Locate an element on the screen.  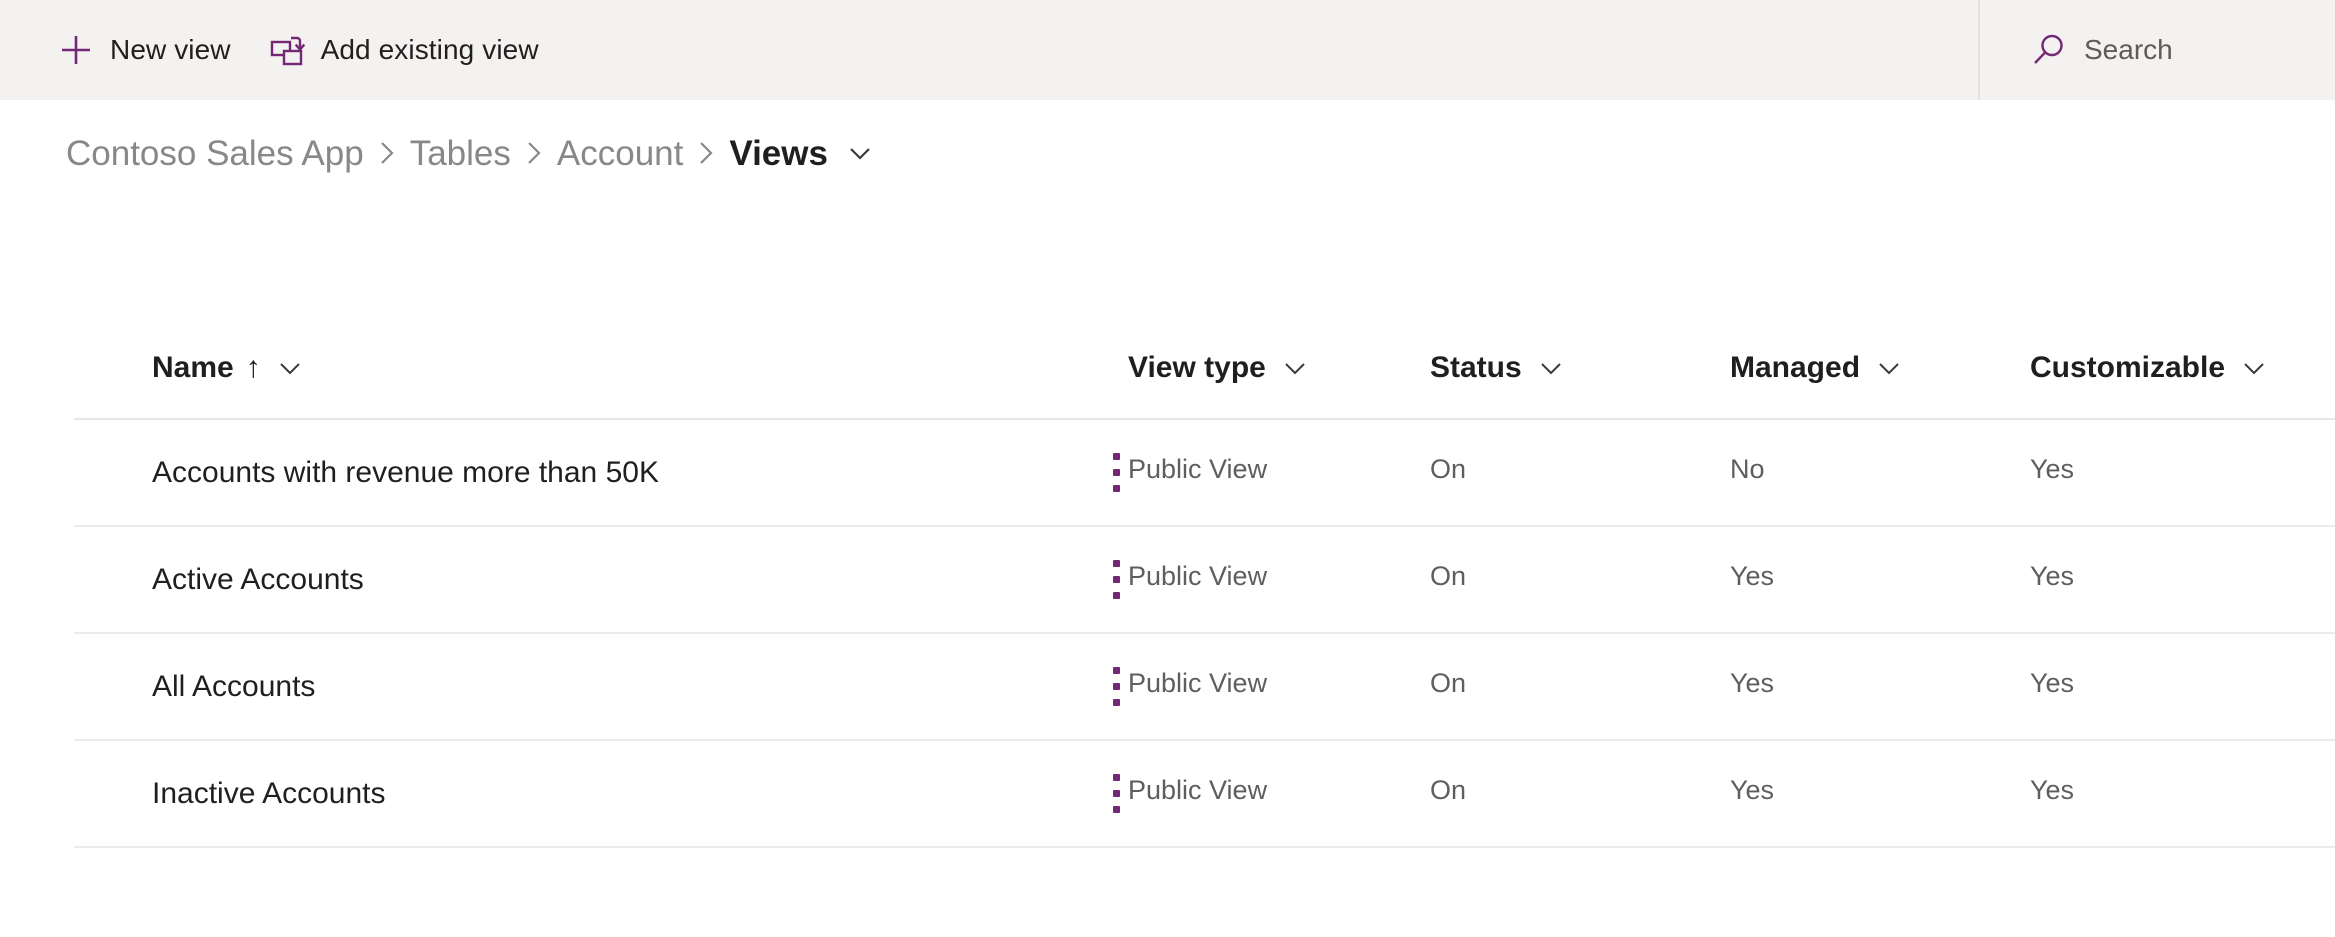
column-header-status-label: Status is located at coordinates (1476, 367).